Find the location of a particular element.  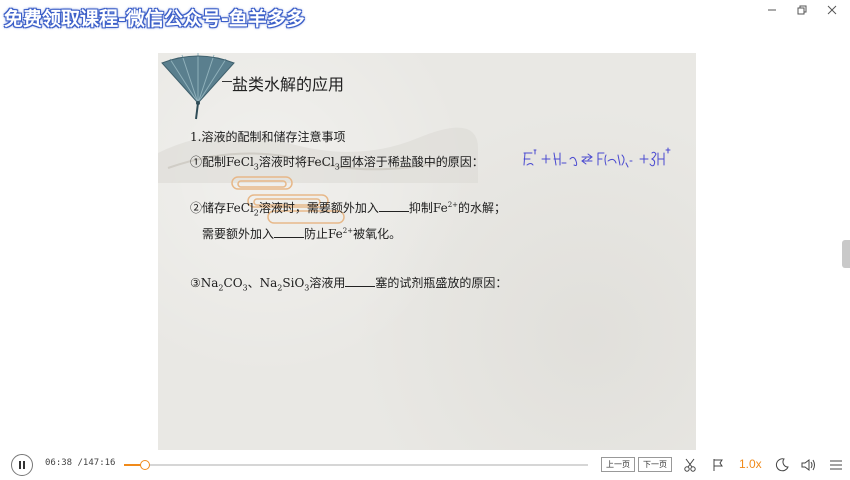

item-3: ③Na2CO3、Na2SiO3溶液用 塞的试剂瓶盛放的原因： is located at coordinates (349, 284).